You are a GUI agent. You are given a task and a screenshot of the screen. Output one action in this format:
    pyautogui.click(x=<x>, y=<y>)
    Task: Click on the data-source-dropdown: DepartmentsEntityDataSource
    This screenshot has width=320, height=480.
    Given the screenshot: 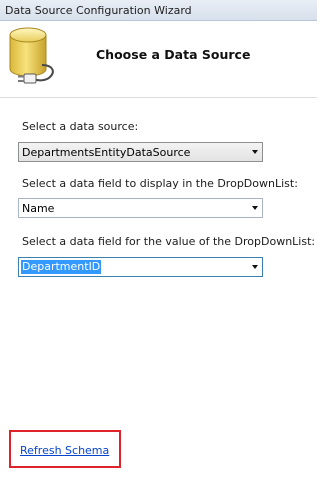 What is the action you would take?
    pyautogui.click(x=140, y=152)
    